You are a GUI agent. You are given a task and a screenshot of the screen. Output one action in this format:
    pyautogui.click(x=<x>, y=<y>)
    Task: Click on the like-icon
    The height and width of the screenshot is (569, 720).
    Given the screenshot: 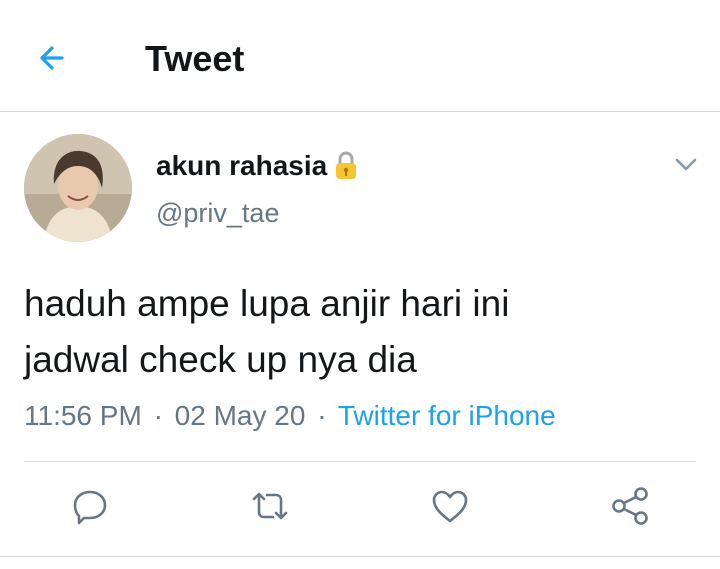 What is the action you would take?
    pyautogui.click(x=450, y=506)
    